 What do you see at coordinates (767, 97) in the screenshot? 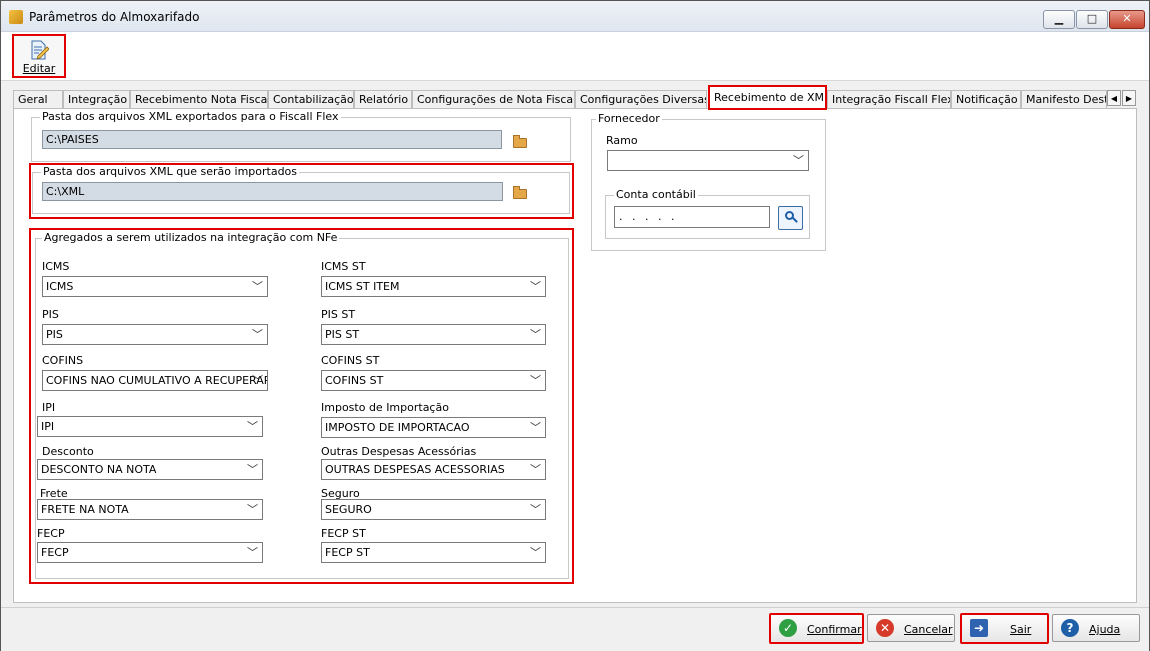
I see `tab-recebimento-xml: Recebimento de XML` at bounding box center [767, 97].